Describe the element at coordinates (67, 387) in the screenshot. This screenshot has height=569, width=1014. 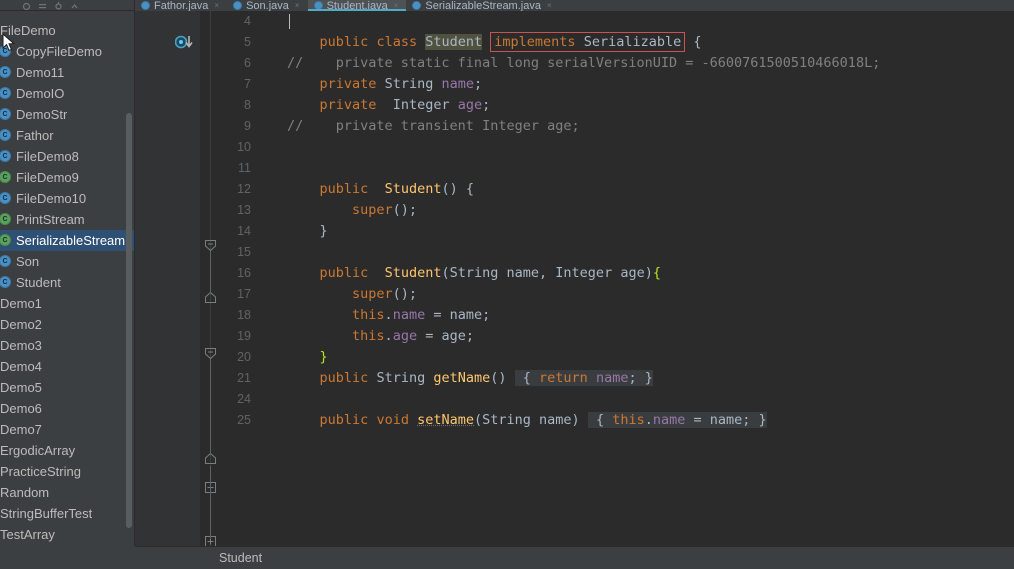
I see `tree-item-demo5: Demo5` at that location.